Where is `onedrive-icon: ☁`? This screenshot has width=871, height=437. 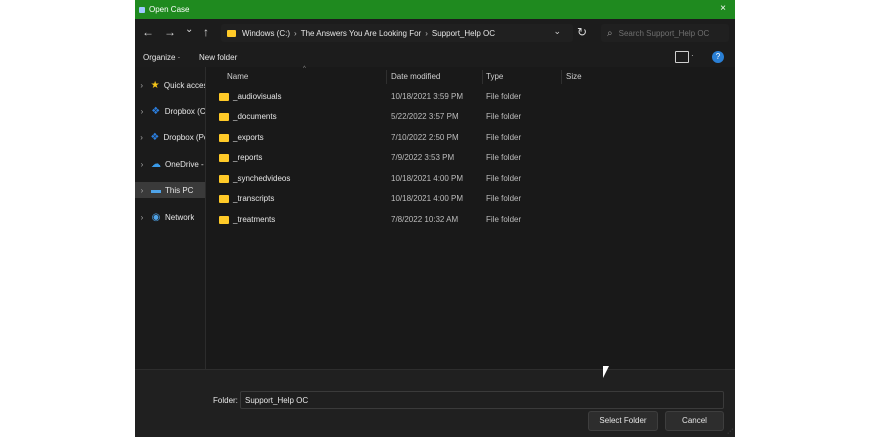 onedrive-icon: ☁ is located at coordinates (156, 164).